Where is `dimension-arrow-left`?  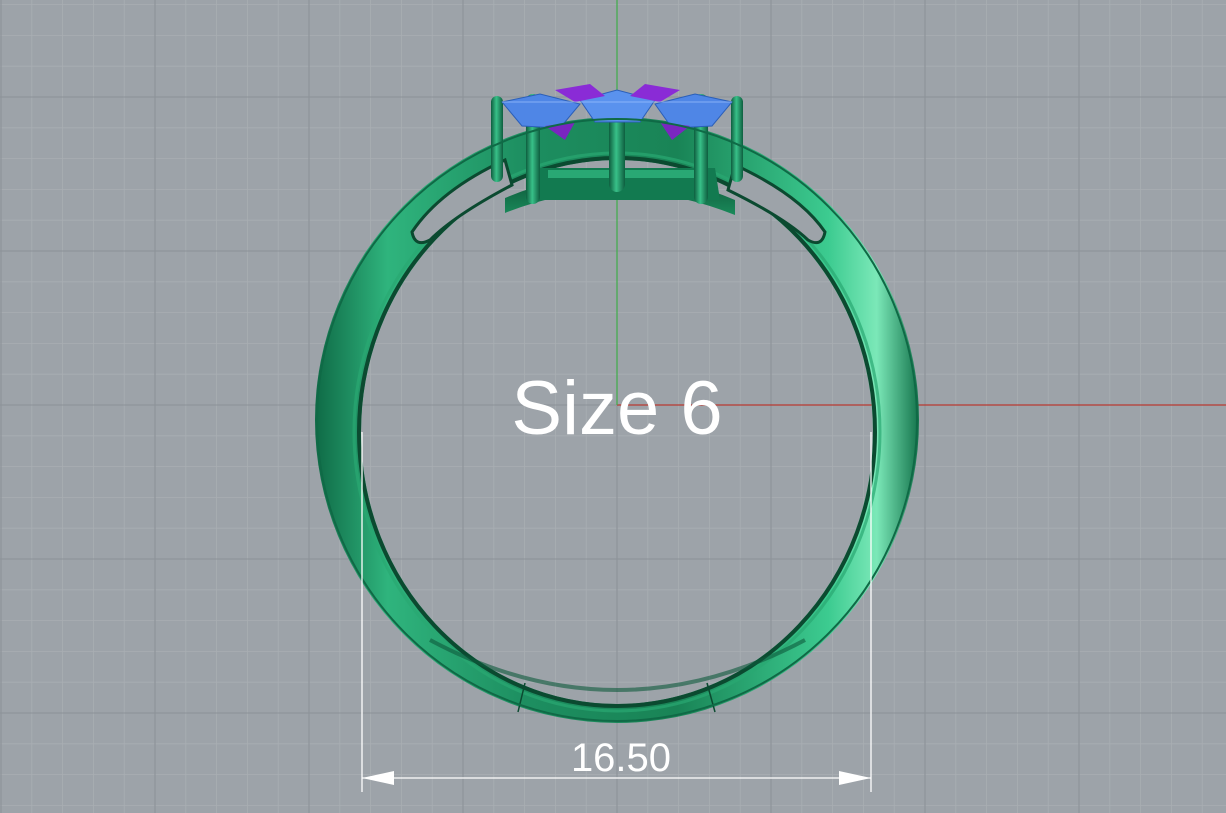
dimension-arrow-left is located at coordinates (378, 778).